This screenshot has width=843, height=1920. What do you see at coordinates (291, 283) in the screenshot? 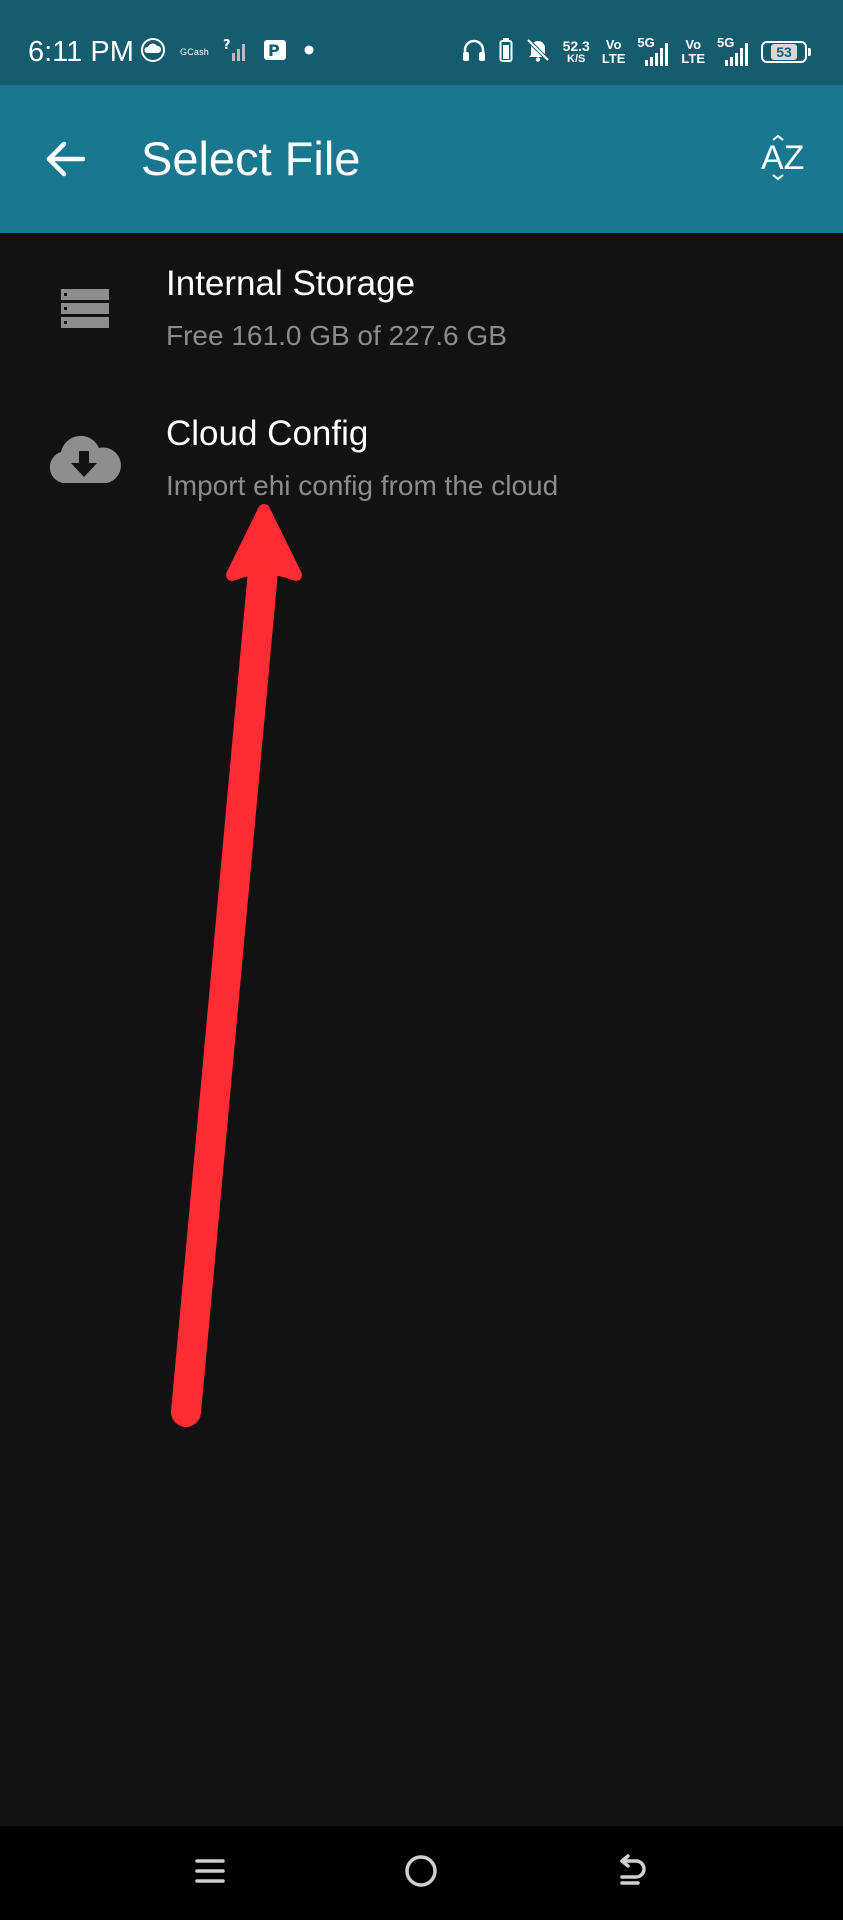
I see `list-item-title: Internal Storage` at bounding box center [291, 283].